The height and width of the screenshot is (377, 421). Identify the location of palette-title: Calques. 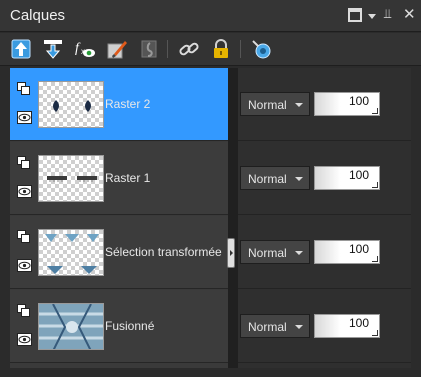
(38, 15).